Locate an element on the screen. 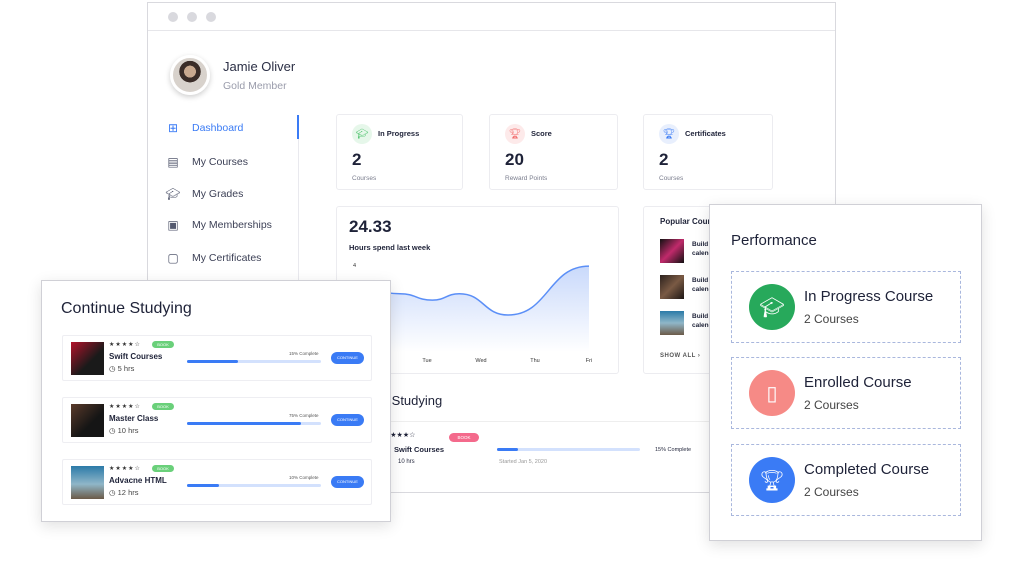 Image resolution: width=1024 pixels, height=583 pixels. progress-label: 75% Complete is located at coordinates (304, 415).